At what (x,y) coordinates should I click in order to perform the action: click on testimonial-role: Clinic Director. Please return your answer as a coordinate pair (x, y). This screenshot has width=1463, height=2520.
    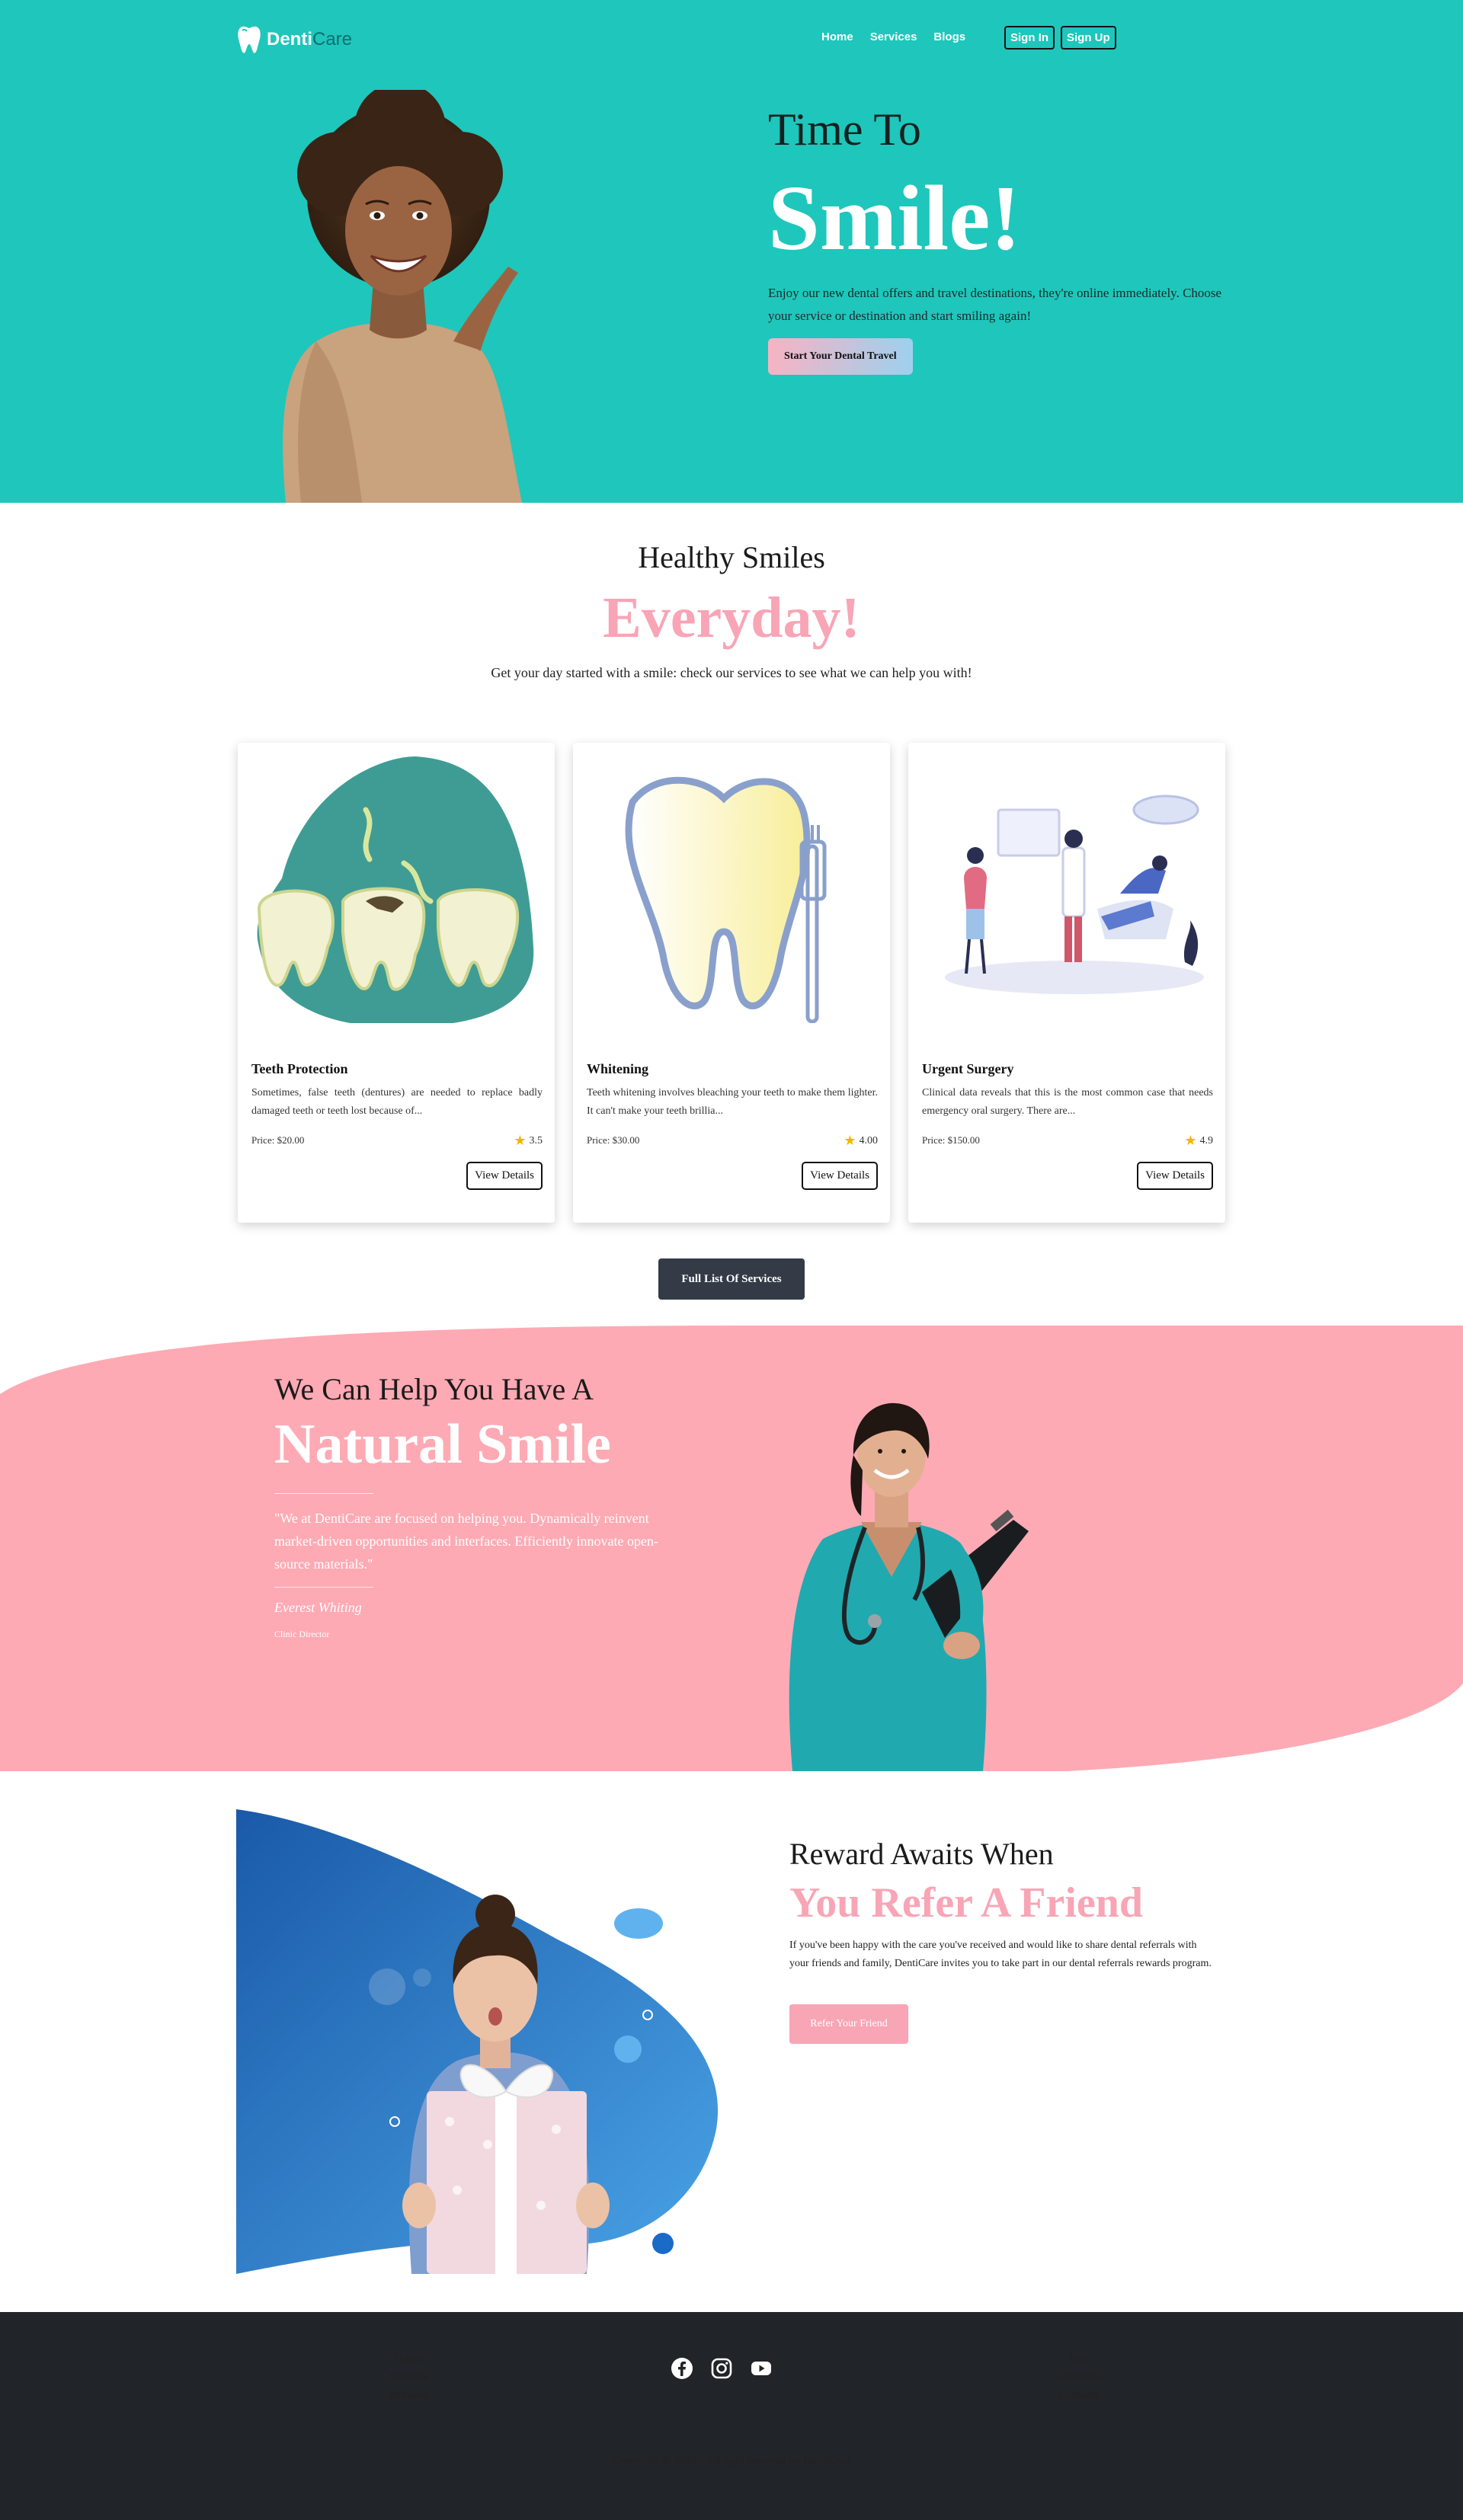
    Looking at the image, I should click on (302, 1634).